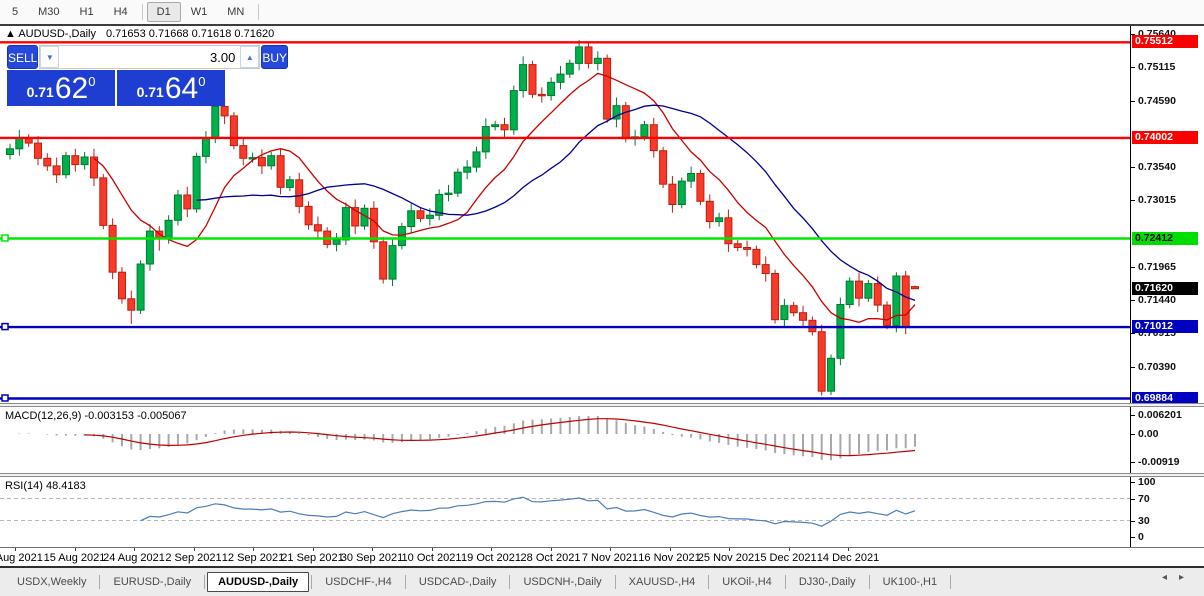 The height and width of the screenshot is (596, 1204). I want to click on tab-ukoil-h4: UKOil-,H4, so click(747, 582).